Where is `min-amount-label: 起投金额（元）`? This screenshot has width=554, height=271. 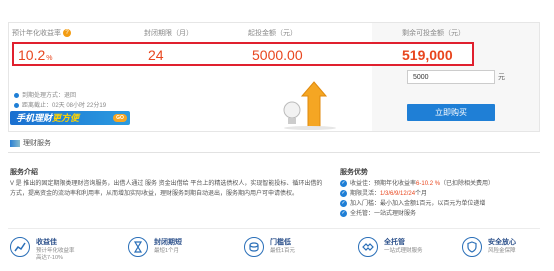
min-amount-label: 起投金额（元） is located at coordinates (272, 33).